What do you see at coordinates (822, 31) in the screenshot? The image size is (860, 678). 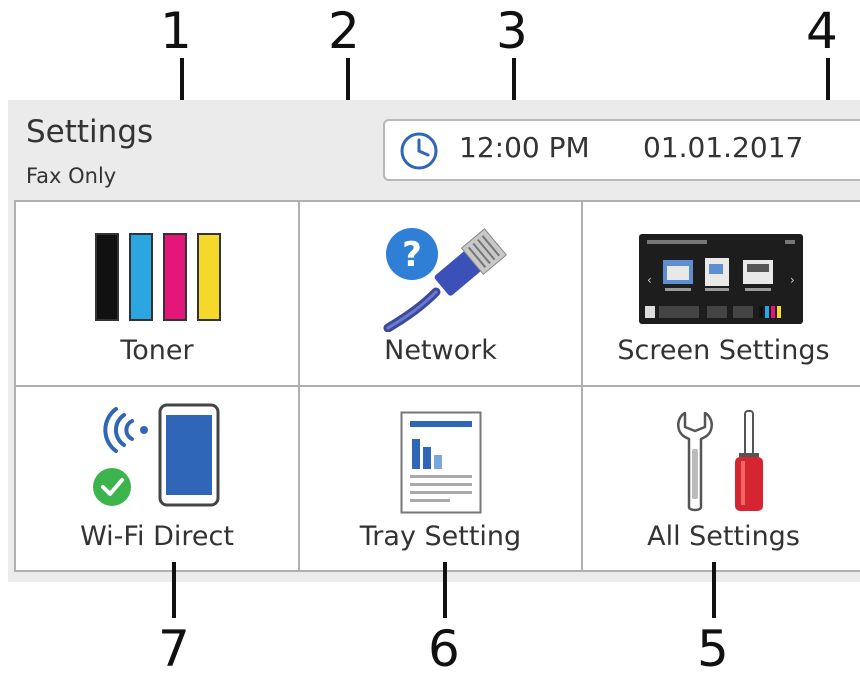 I see `callout-4: 4` at bounding box center [822, 31].